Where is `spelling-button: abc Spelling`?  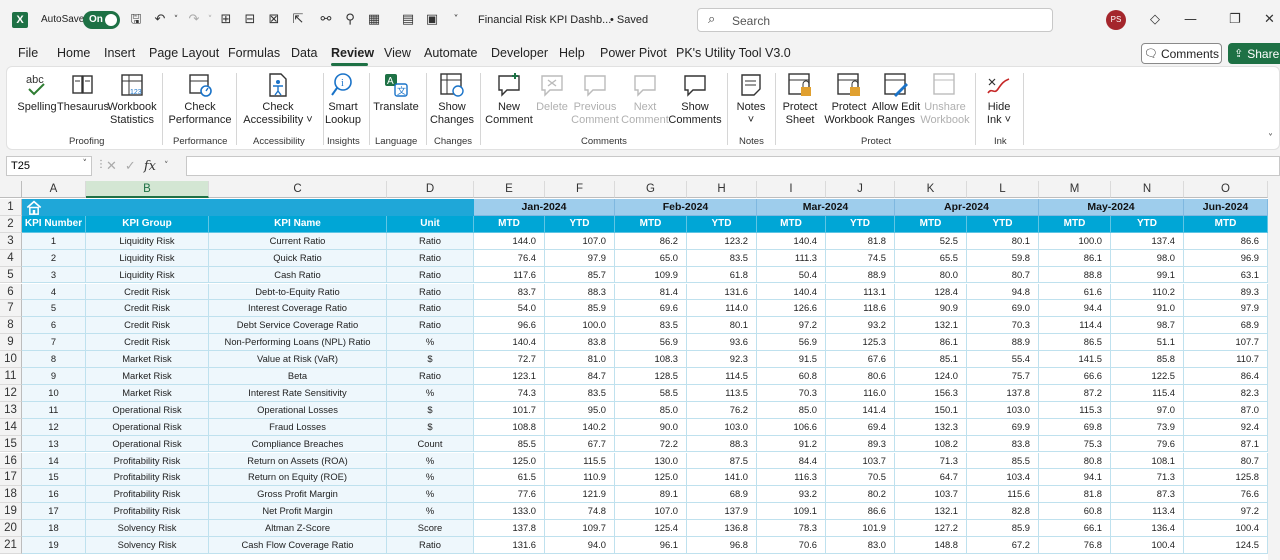
spelling-button: abc Spelling is located at coordinates (37, 92).